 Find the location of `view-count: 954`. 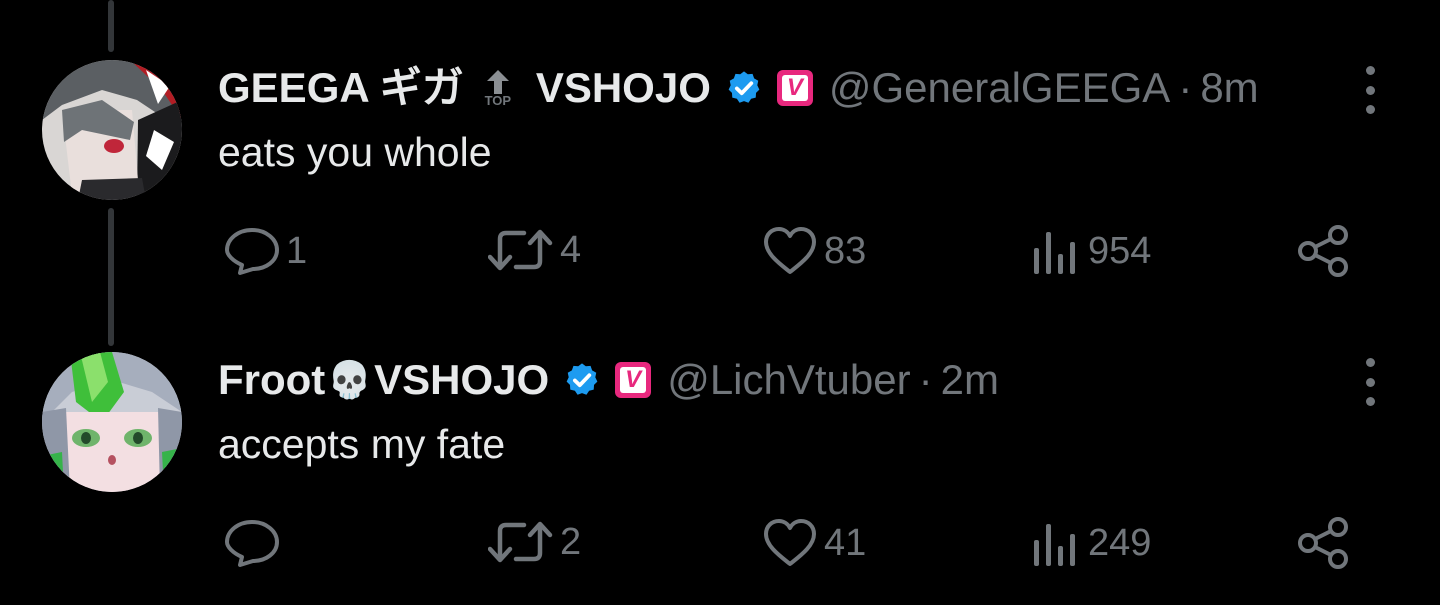

view-count: 954 is located at coordinates (1120, 251).